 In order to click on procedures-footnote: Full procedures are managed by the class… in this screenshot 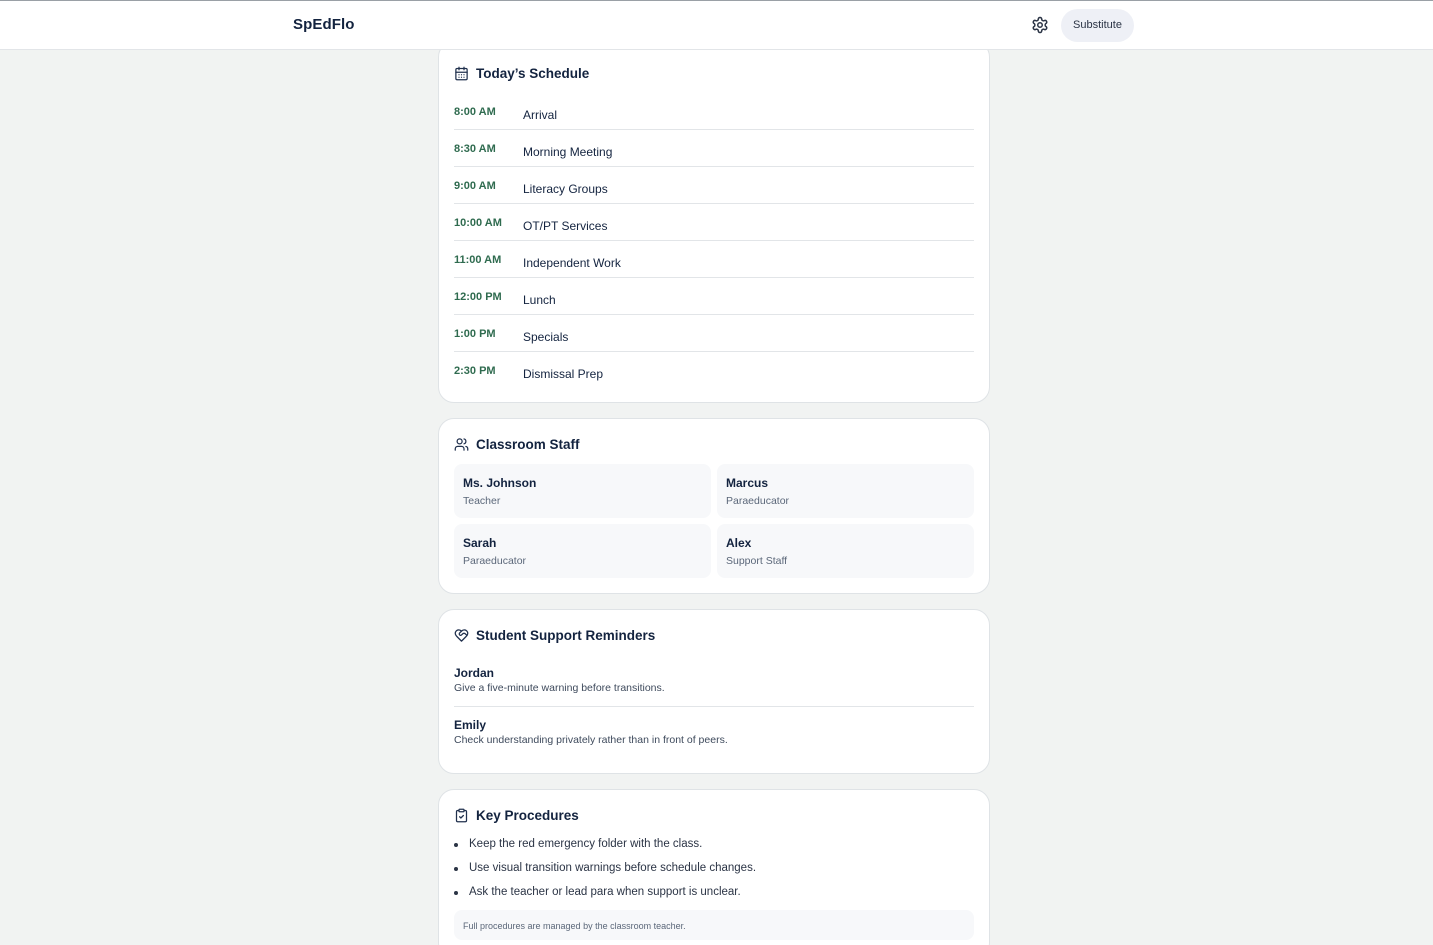, I will do `click(714, 925)`.